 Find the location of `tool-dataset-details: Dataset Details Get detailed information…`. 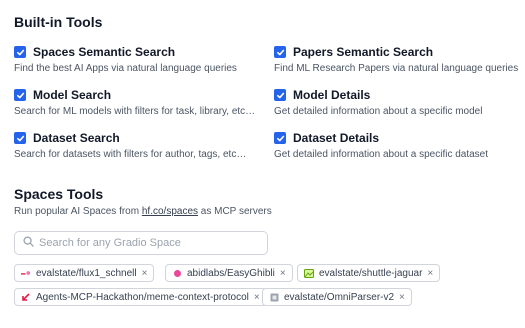

tool-dataset-details: Dataset Details Get detailed information… is located at coordinates (399, 145).